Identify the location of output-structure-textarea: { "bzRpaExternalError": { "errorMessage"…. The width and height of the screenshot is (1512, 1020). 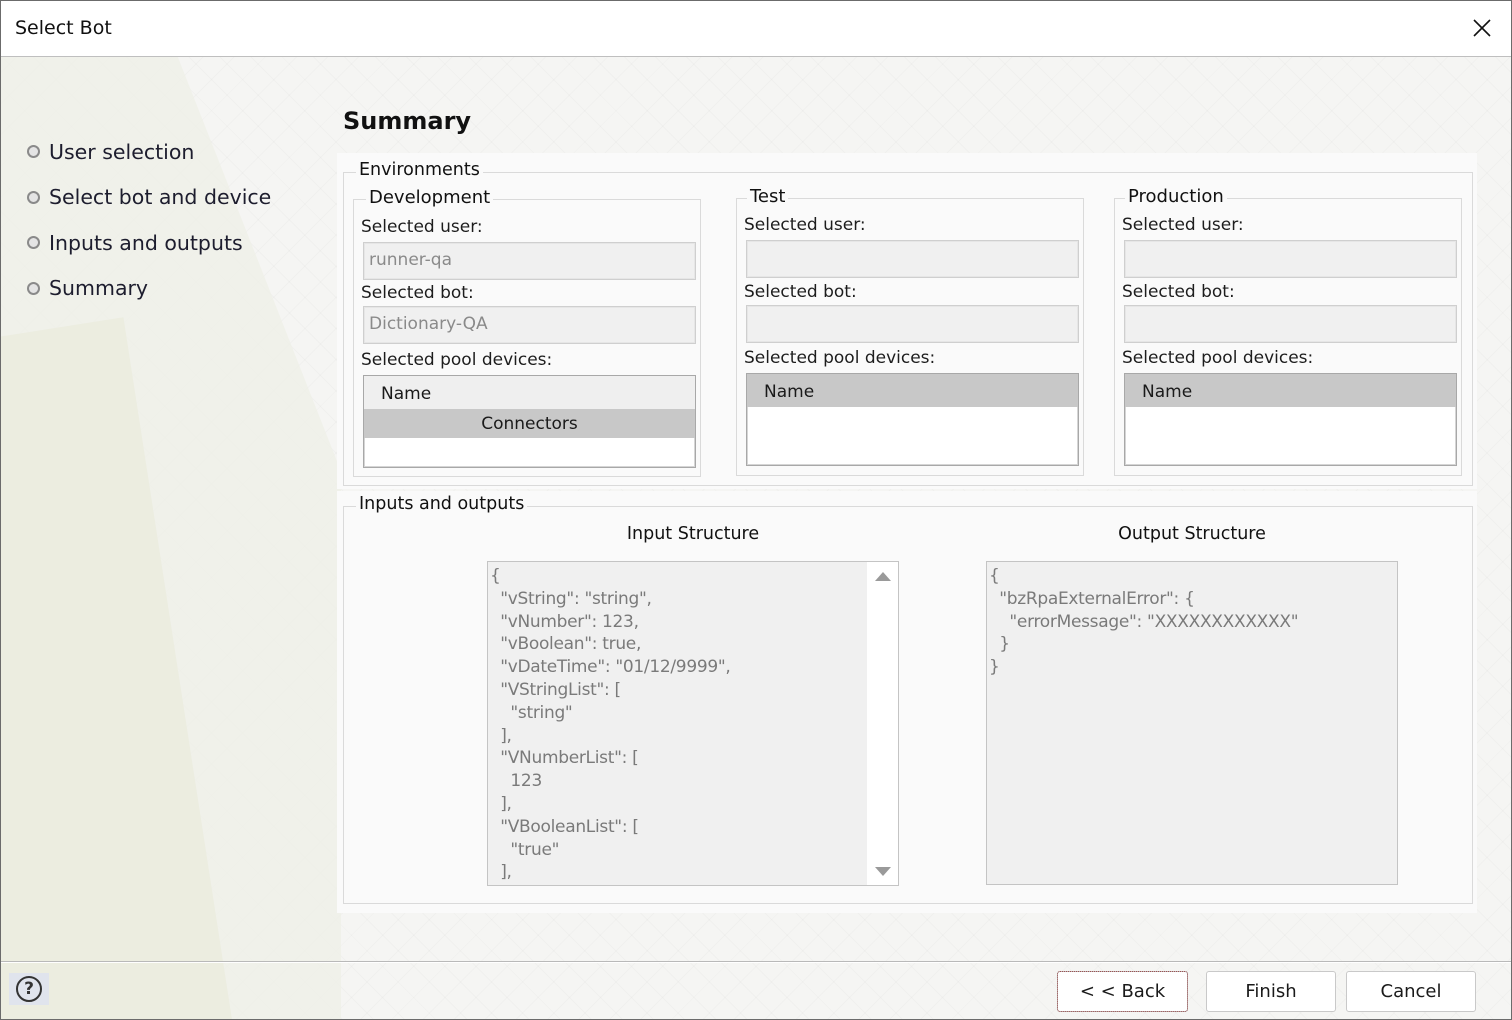
(1192, 723).